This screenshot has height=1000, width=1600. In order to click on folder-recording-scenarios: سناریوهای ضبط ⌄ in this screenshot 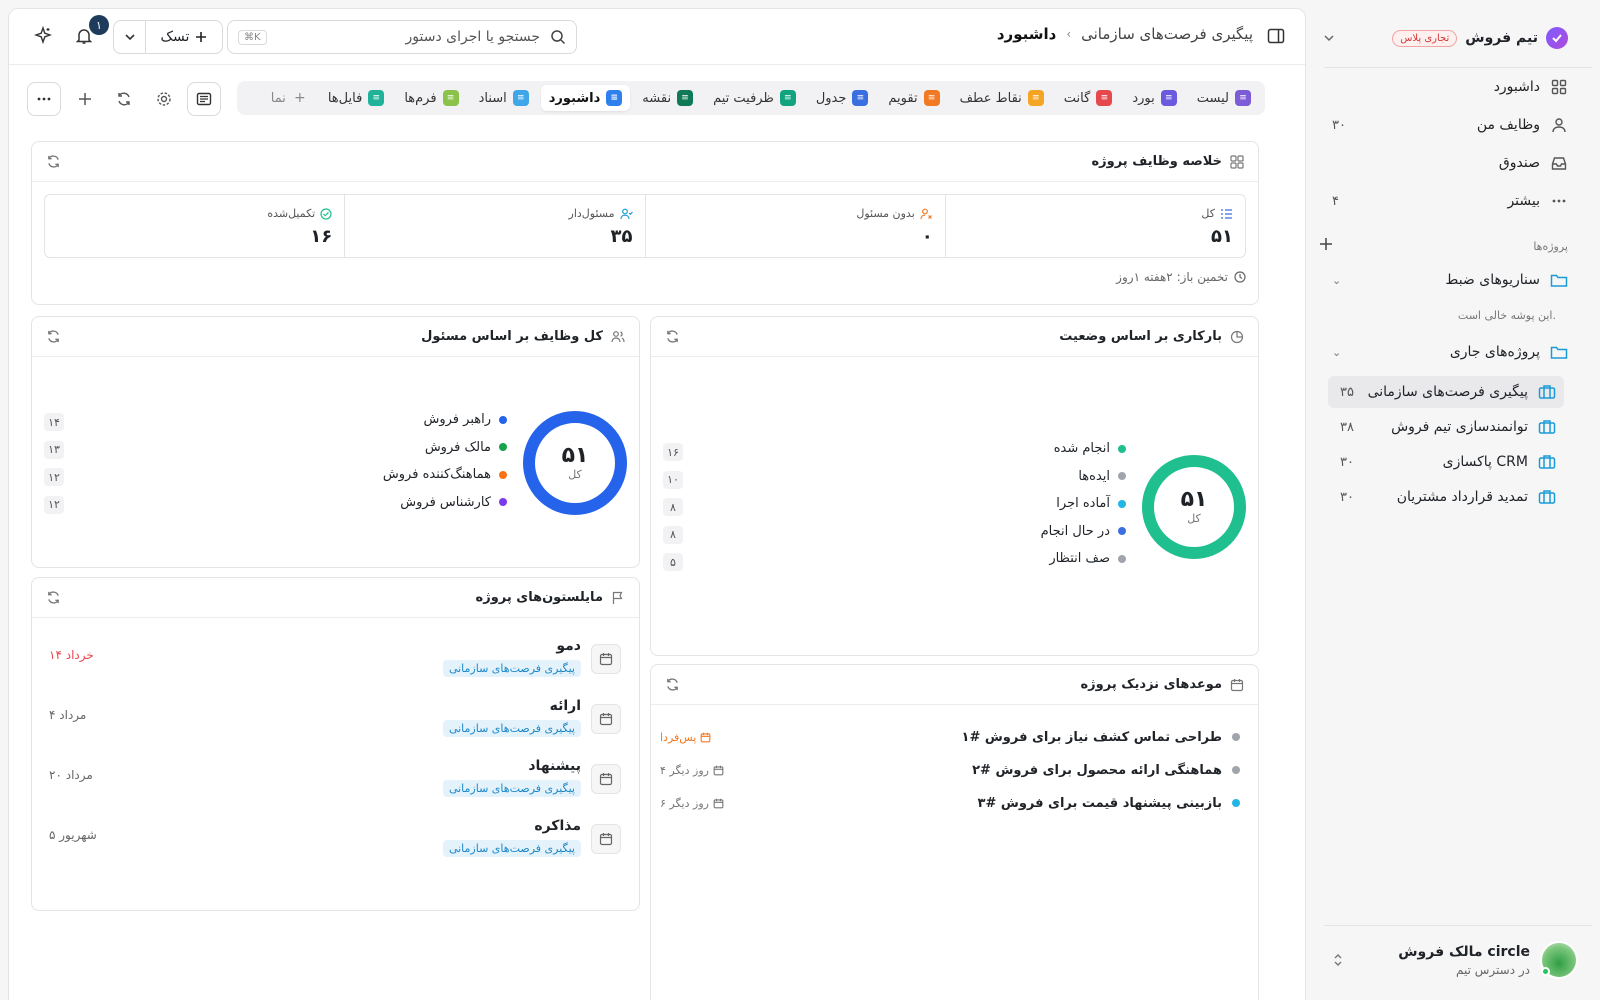, I will do `click(1445, 280)`.